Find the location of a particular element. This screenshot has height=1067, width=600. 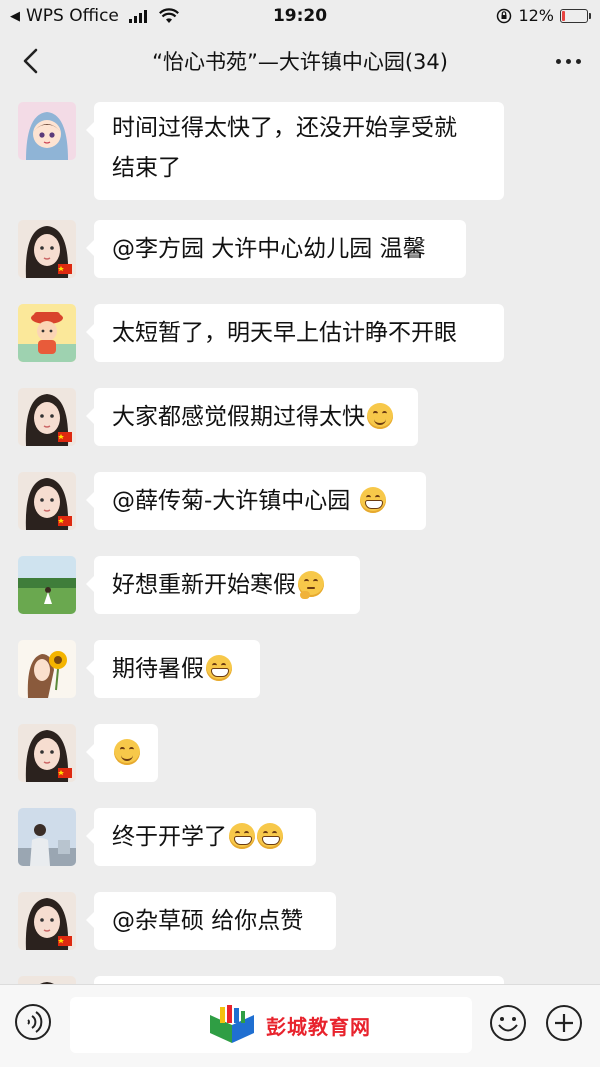

message-input: 彭城教育网 is located at coordinates (271, 1025).